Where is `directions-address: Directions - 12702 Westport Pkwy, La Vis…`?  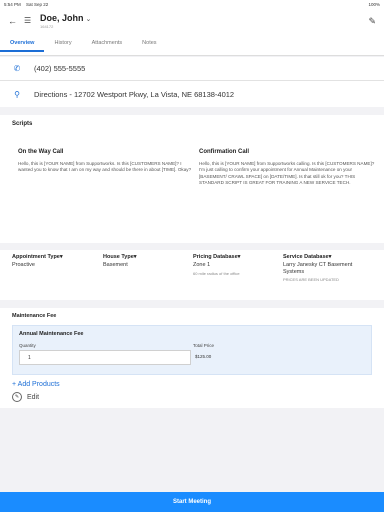 directions-address: Directions - 12702 Westport Pkwy, La Vis… is located at coordinates (134, 94).